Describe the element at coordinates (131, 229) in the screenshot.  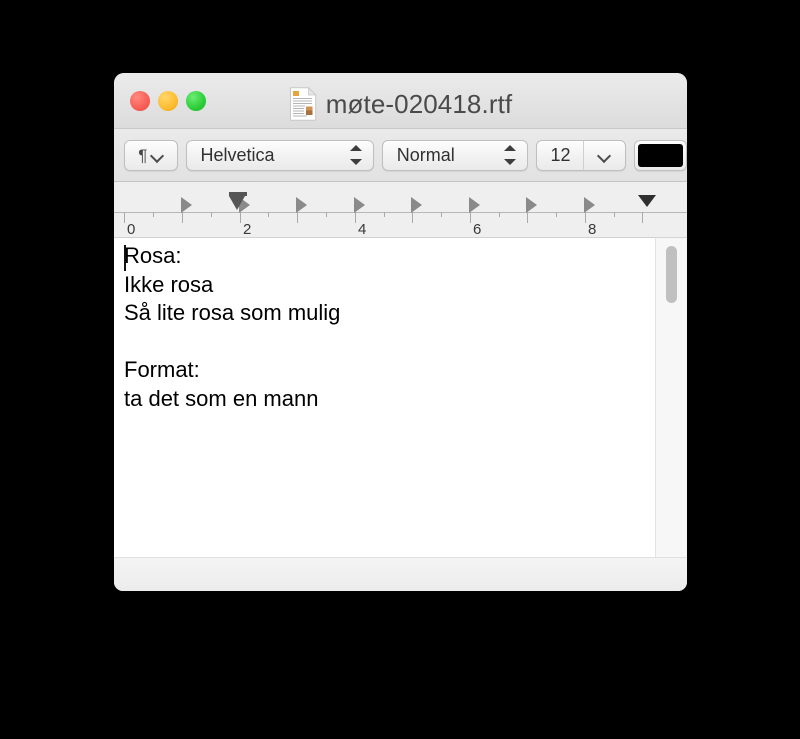
I see `ruler-number: 0` at that location.